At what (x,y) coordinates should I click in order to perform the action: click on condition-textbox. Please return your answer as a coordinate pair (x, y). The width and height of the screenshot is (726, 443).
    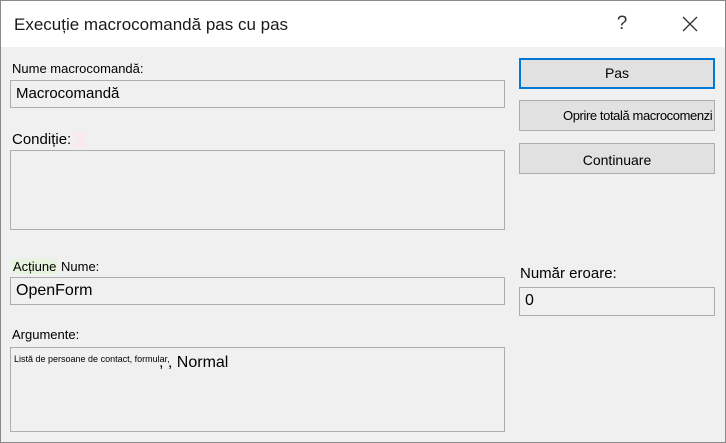
    Looking at the image, I should click on (257, 190).